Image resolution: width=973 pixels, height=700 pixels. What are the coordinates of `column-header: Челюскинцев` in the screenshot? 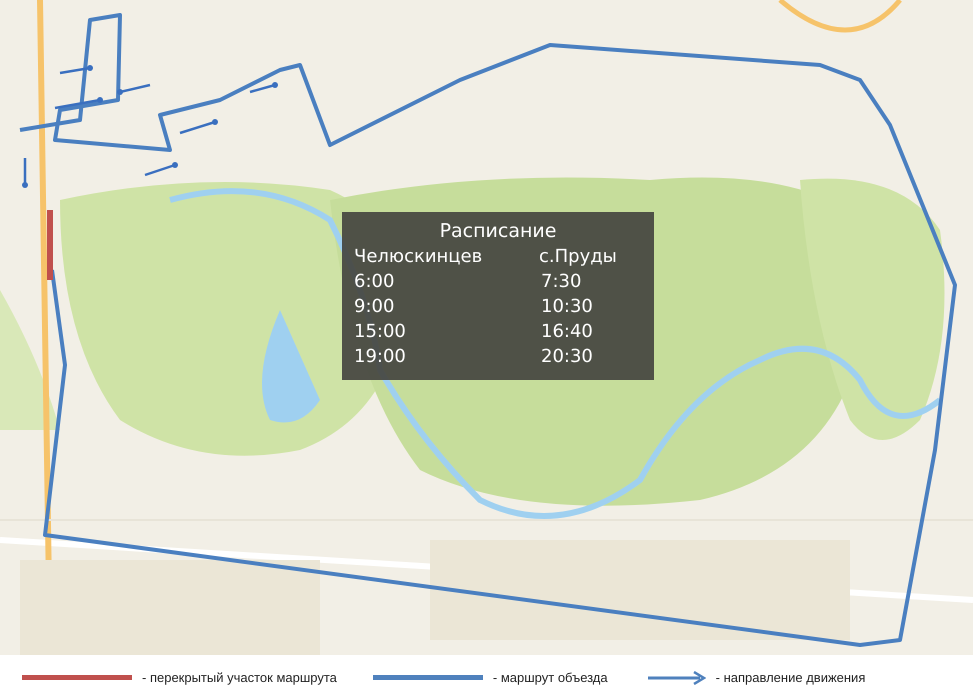 It's located at (419, 257).